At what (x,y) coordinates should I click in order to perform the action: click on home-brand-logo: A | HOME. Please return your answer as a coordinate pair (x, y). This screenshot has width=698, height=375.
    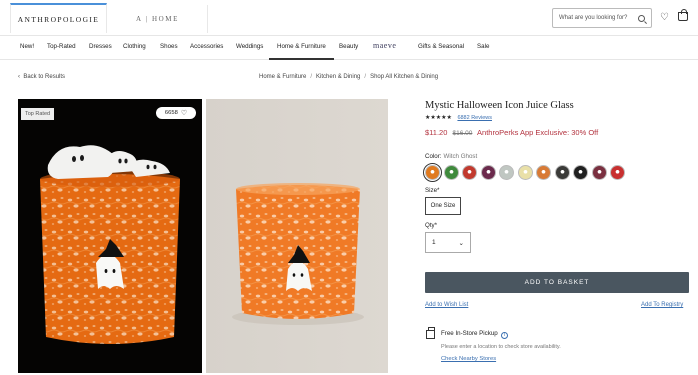
    Looking at the image, I should click on (158, 19).